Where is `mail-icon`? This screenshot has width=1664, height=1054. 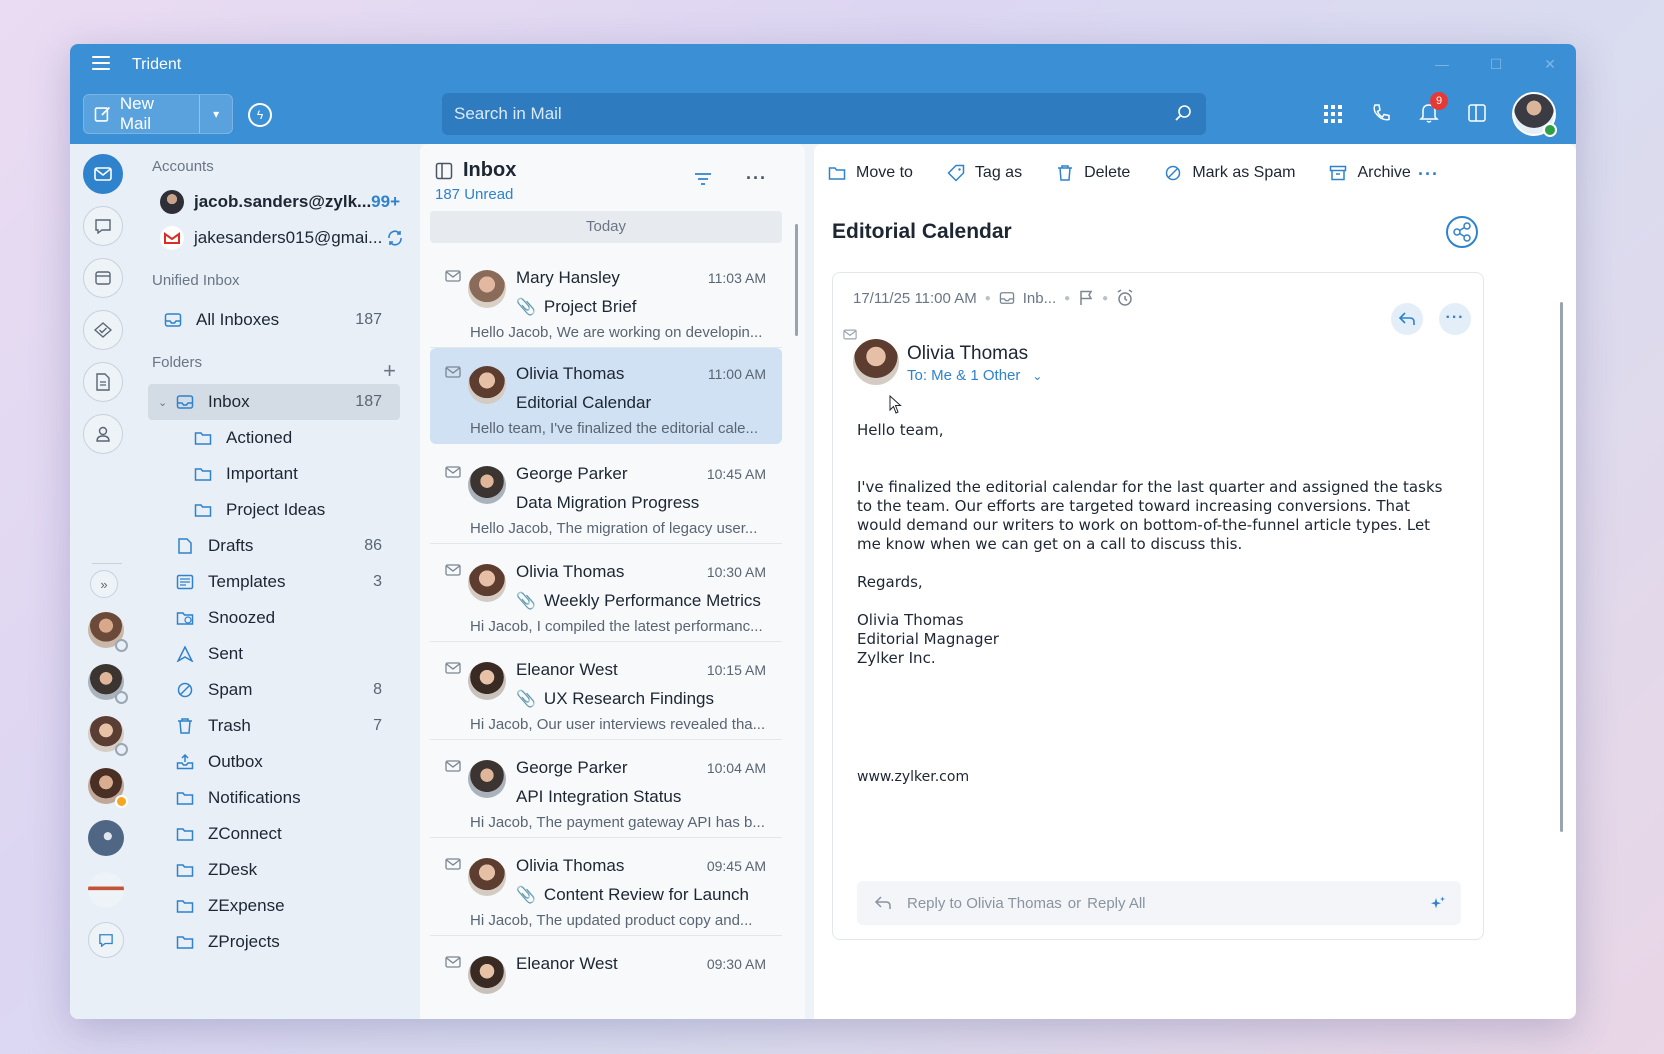
mail-icon is located at coordinates (103, 174).